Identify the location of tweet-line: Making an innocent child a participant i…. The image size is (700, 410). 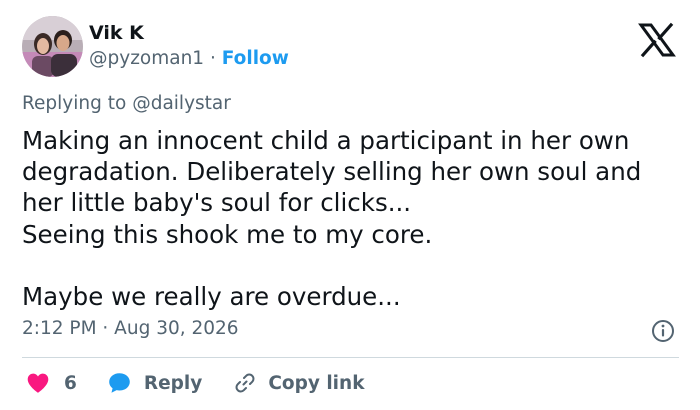
(326, 140).